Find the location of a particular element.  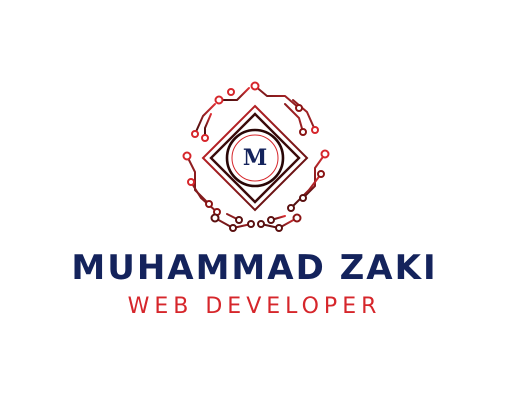

logo-name: MUHAMMAD ZAKI is located at coordinates (254, 268).